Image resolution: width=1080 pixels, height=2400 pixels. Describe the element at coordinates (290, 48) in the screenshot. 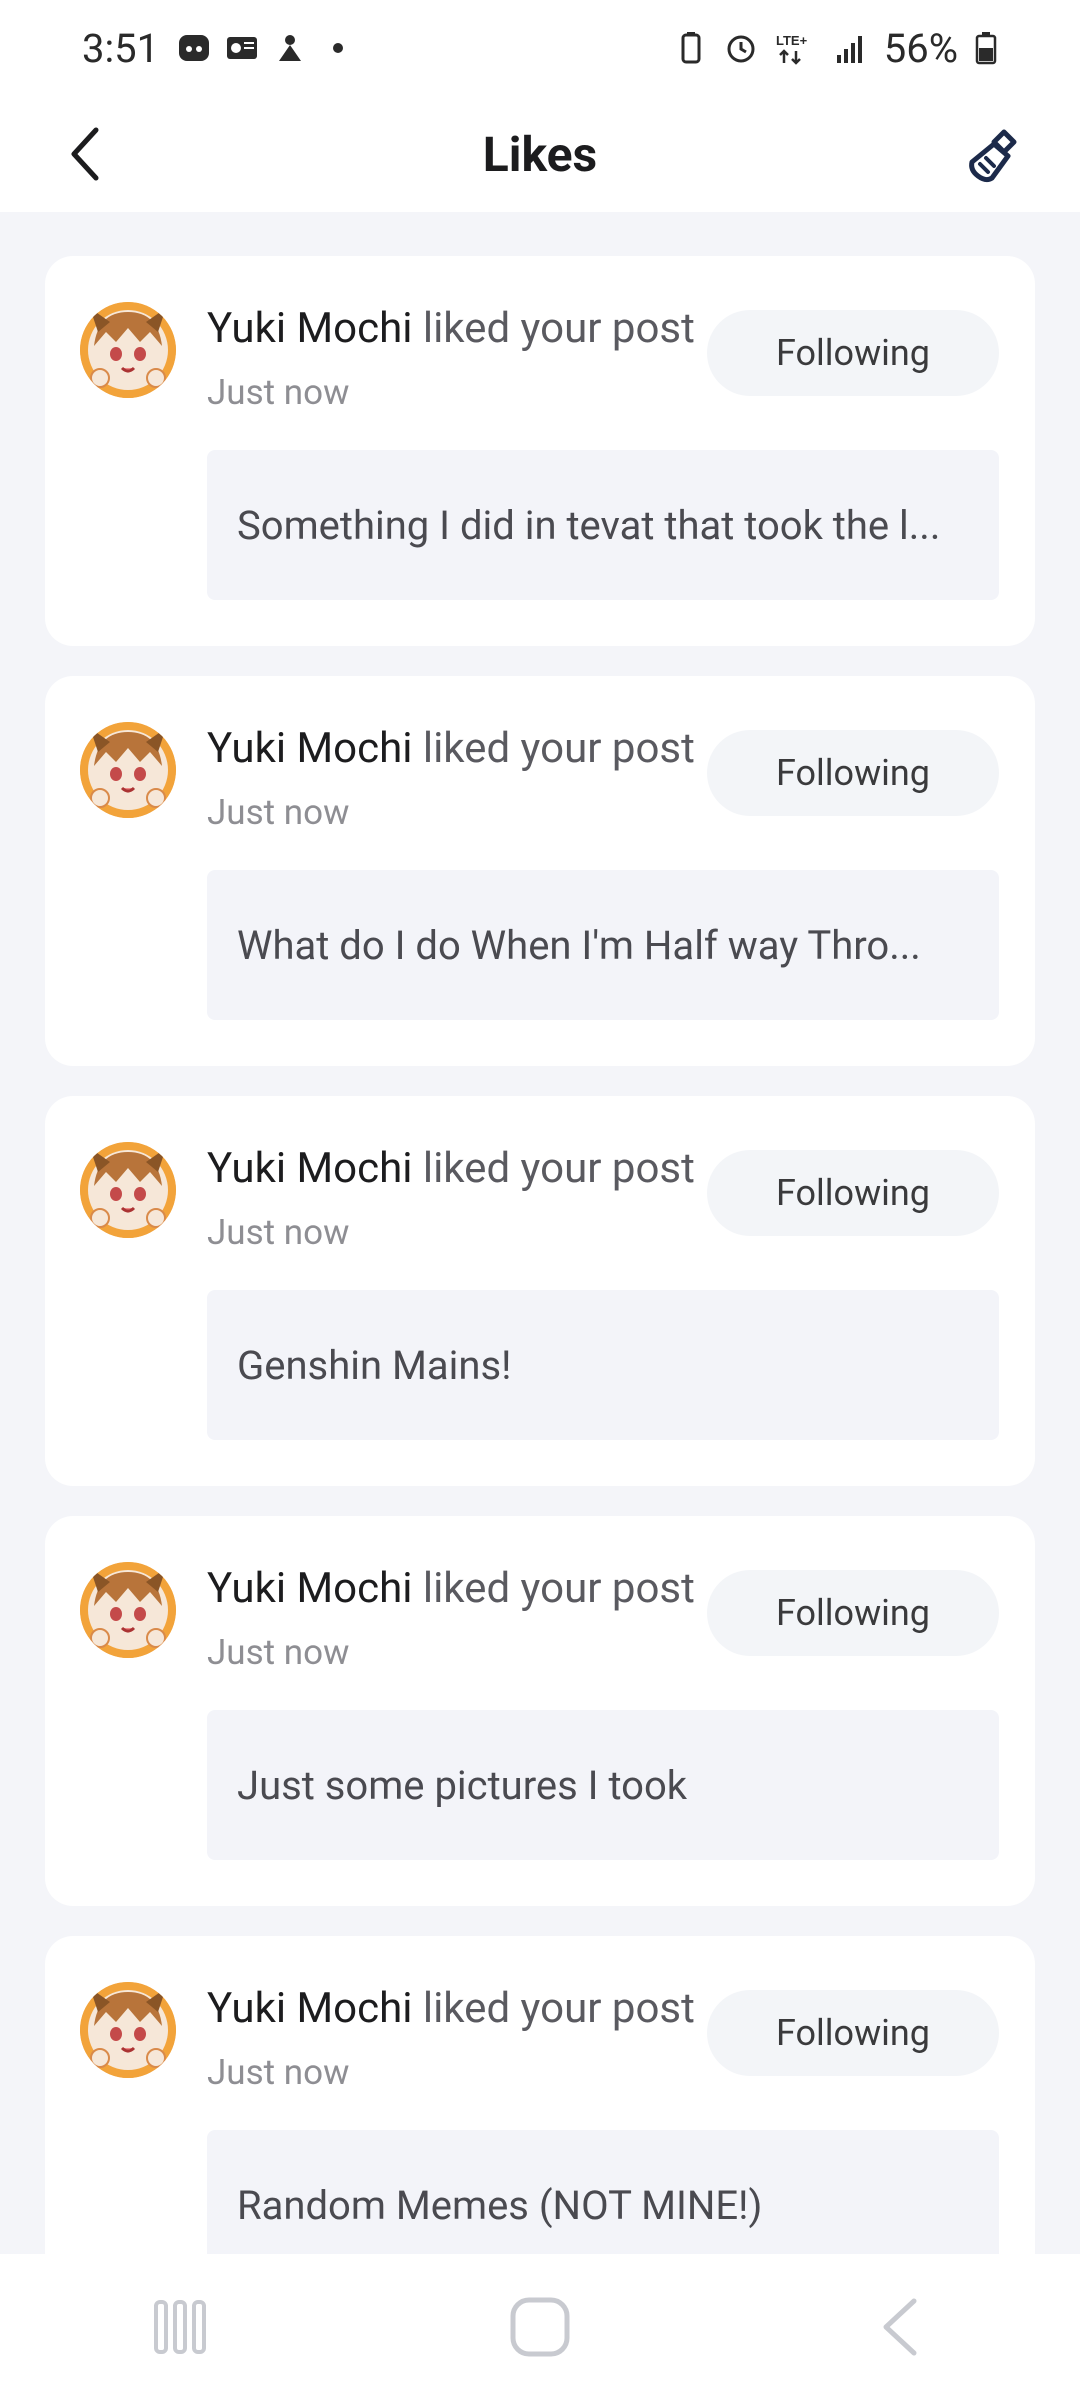

I see `app-icon` at that location.